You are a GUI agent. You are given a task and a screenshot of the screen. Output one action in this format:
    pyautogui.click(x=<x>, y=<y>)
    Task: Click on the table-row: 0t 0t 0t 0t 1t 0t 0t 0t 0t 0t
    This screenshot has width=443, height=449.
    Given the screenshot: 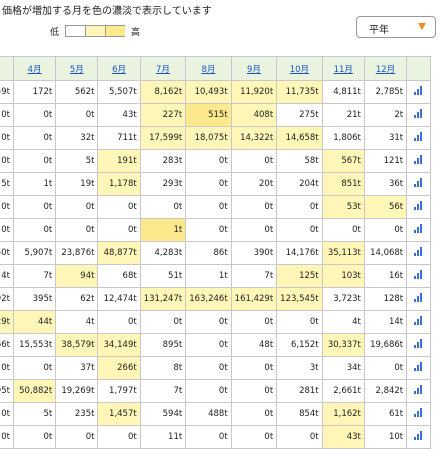 What is the action you would take?
    pyautogui.click(x=215, y=230)
    